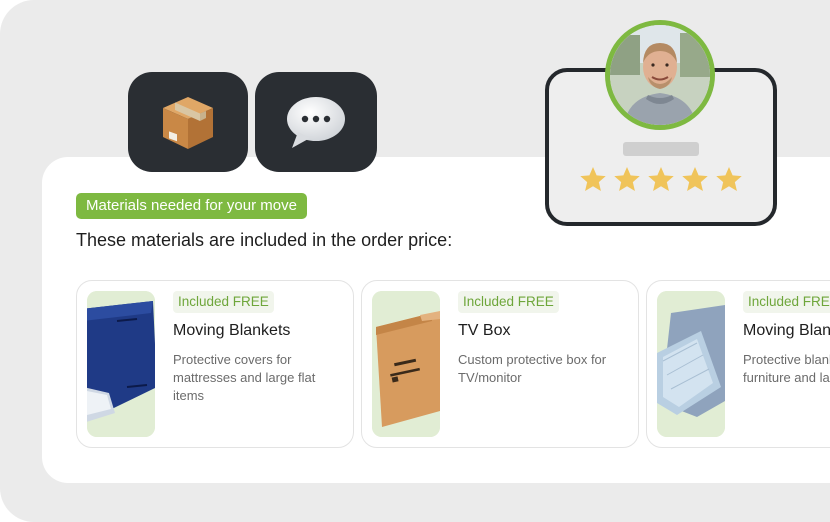 This screenshot has height=522, width=830. Describe the element at coordinates (121, 364) in the screenshot. I see `moving-blanket-image` at that location.